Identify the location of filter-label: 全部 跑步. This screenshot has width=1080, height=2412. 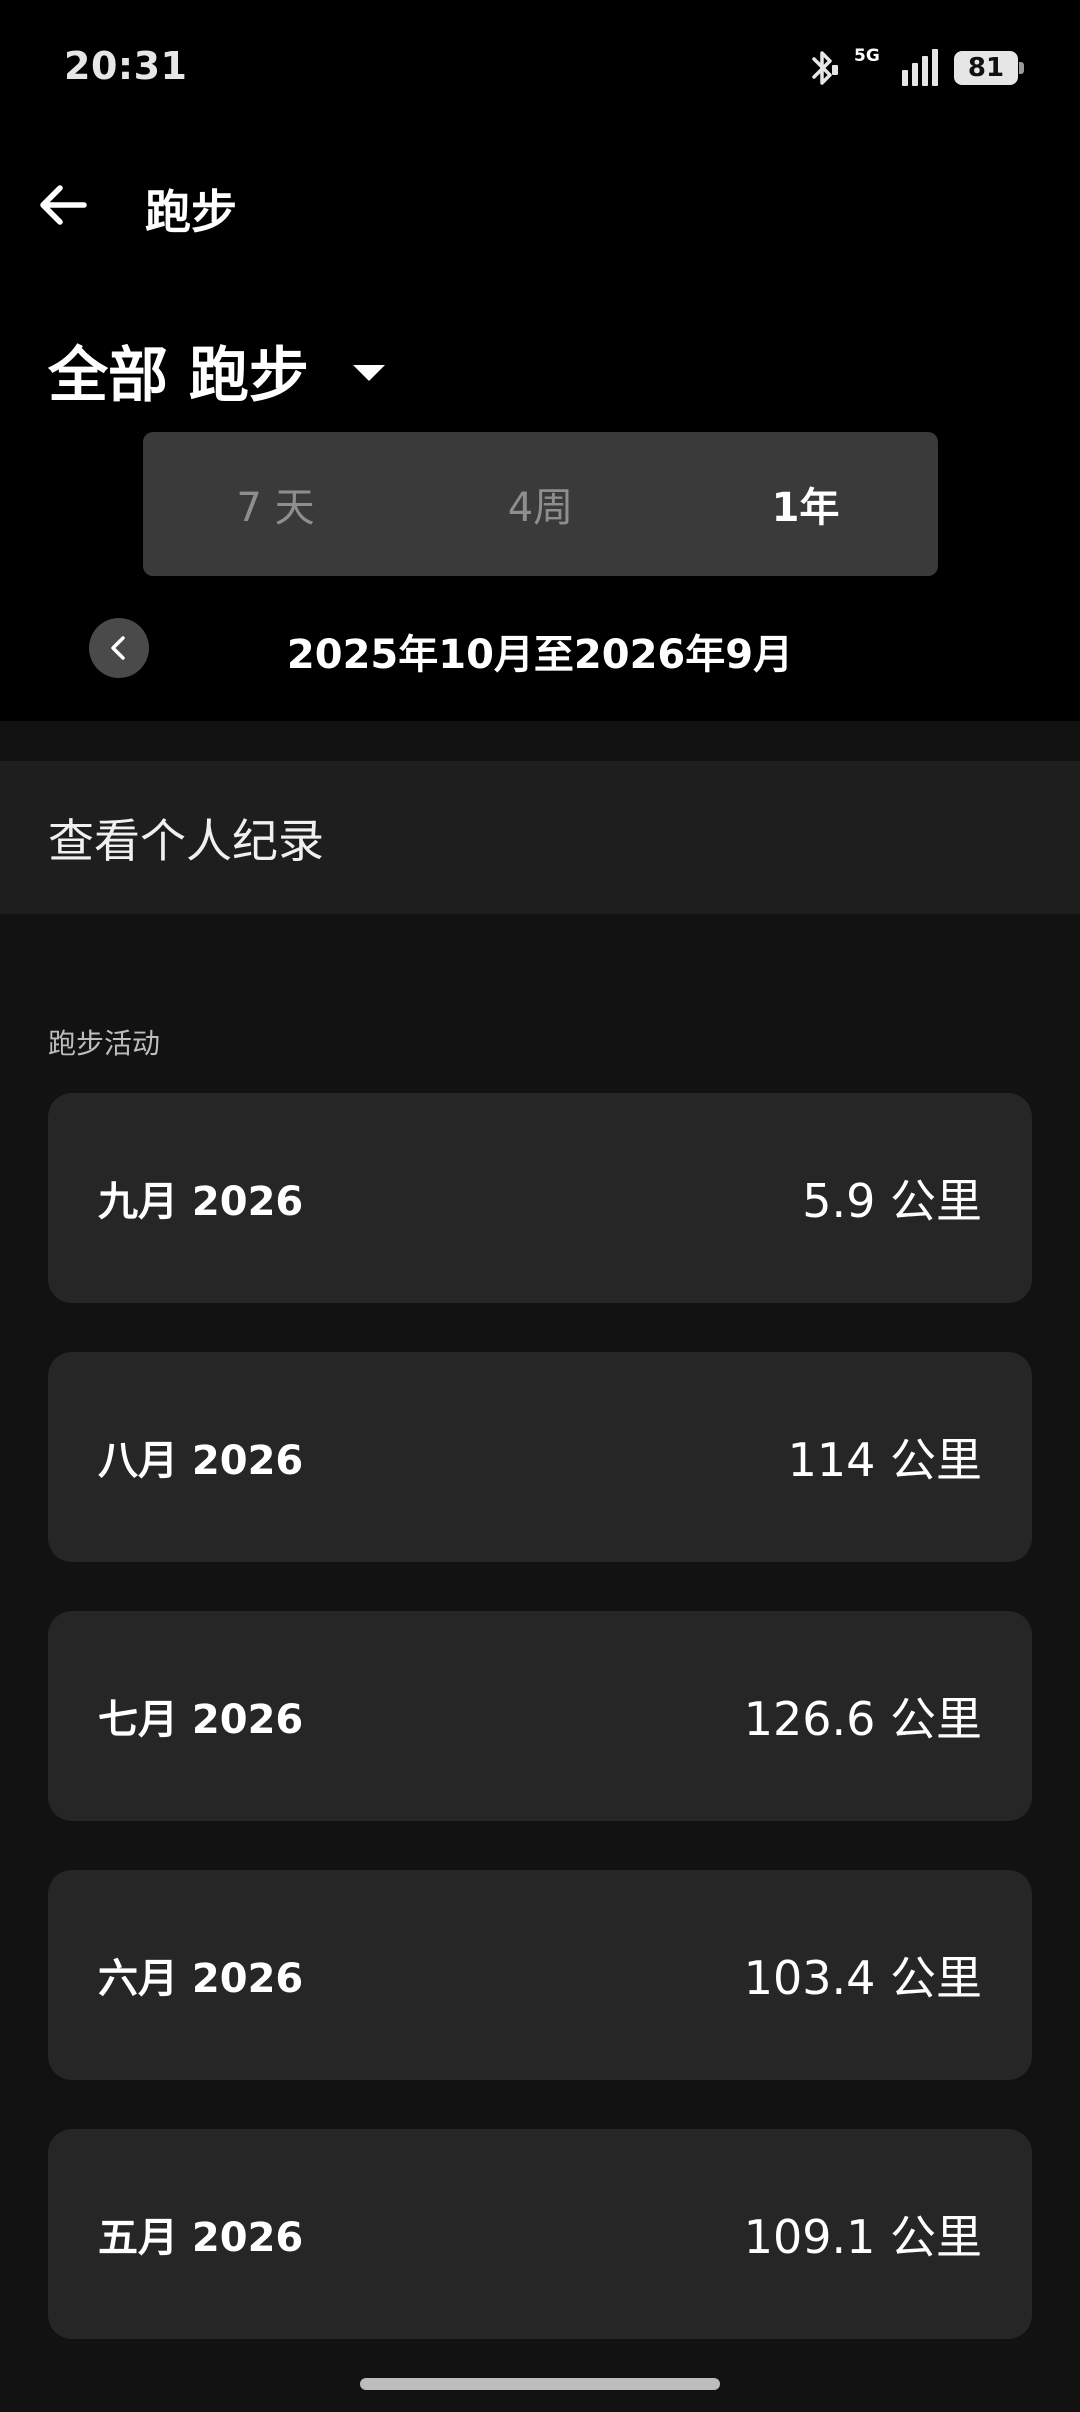
(178, 375).